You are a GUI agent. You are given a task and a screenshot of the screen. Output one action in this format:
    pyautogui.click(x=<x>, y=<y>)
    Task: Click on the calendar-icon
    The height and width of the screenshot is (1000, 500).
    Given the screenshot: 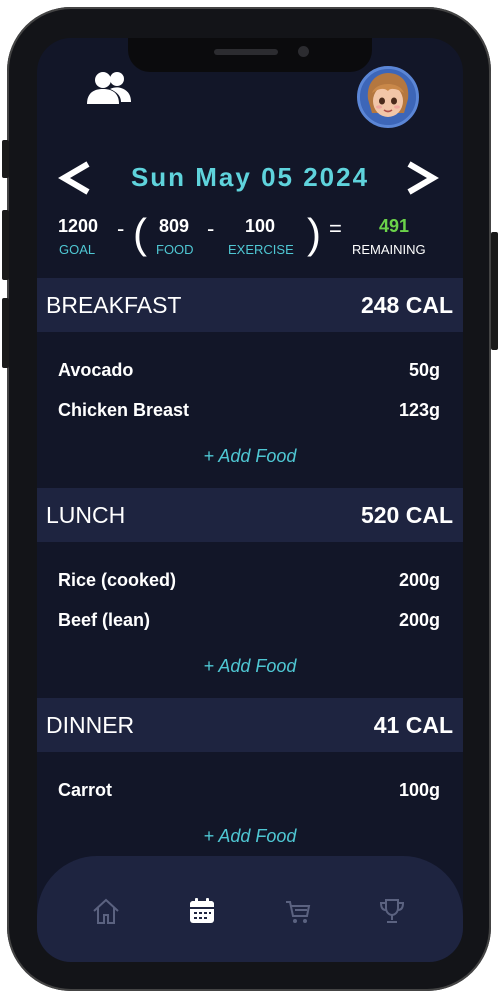 What is the action you would take?
    pyautogui.click(x=202, y=911)
    